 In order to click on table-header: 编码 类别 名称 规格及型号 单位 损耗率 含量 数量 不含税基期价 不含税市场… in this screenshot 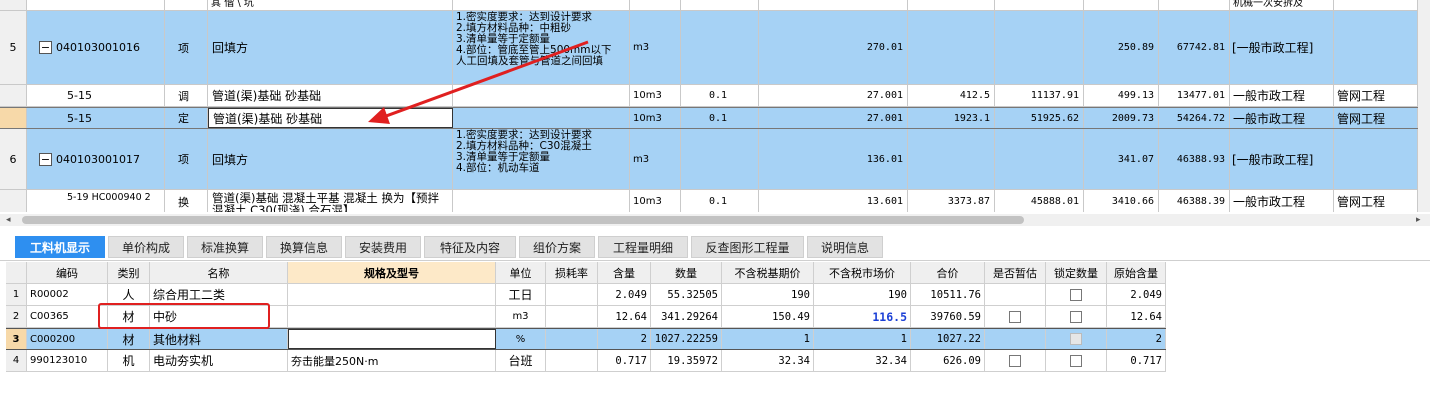, I will do `click(586, 273)`.